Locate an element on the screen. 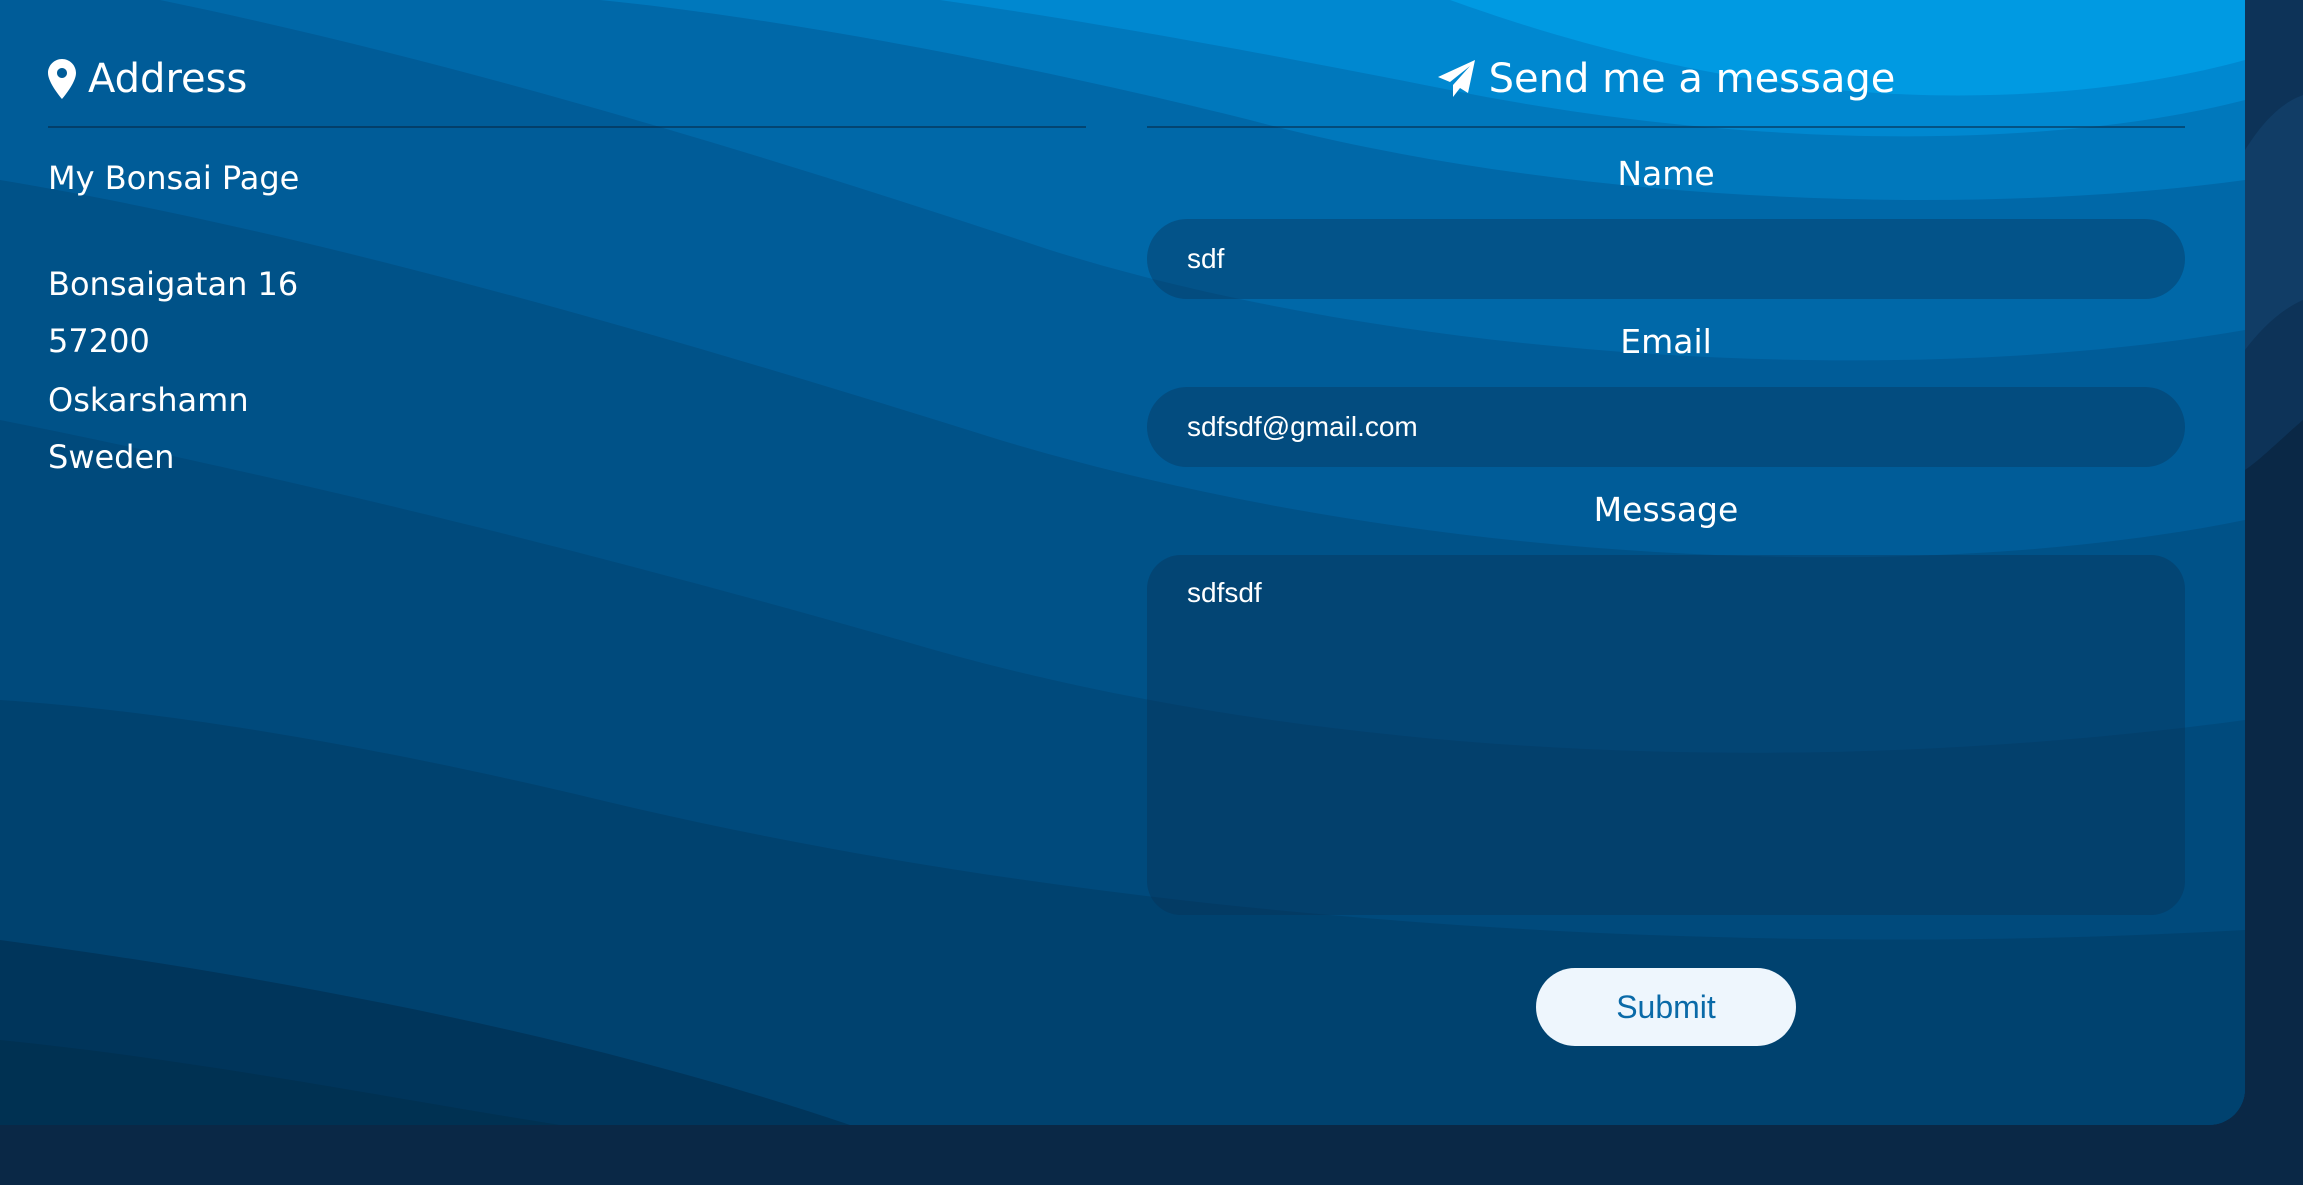 The image size is (2303, 1185). map-marker-icon is located at coordinates (62, 79).